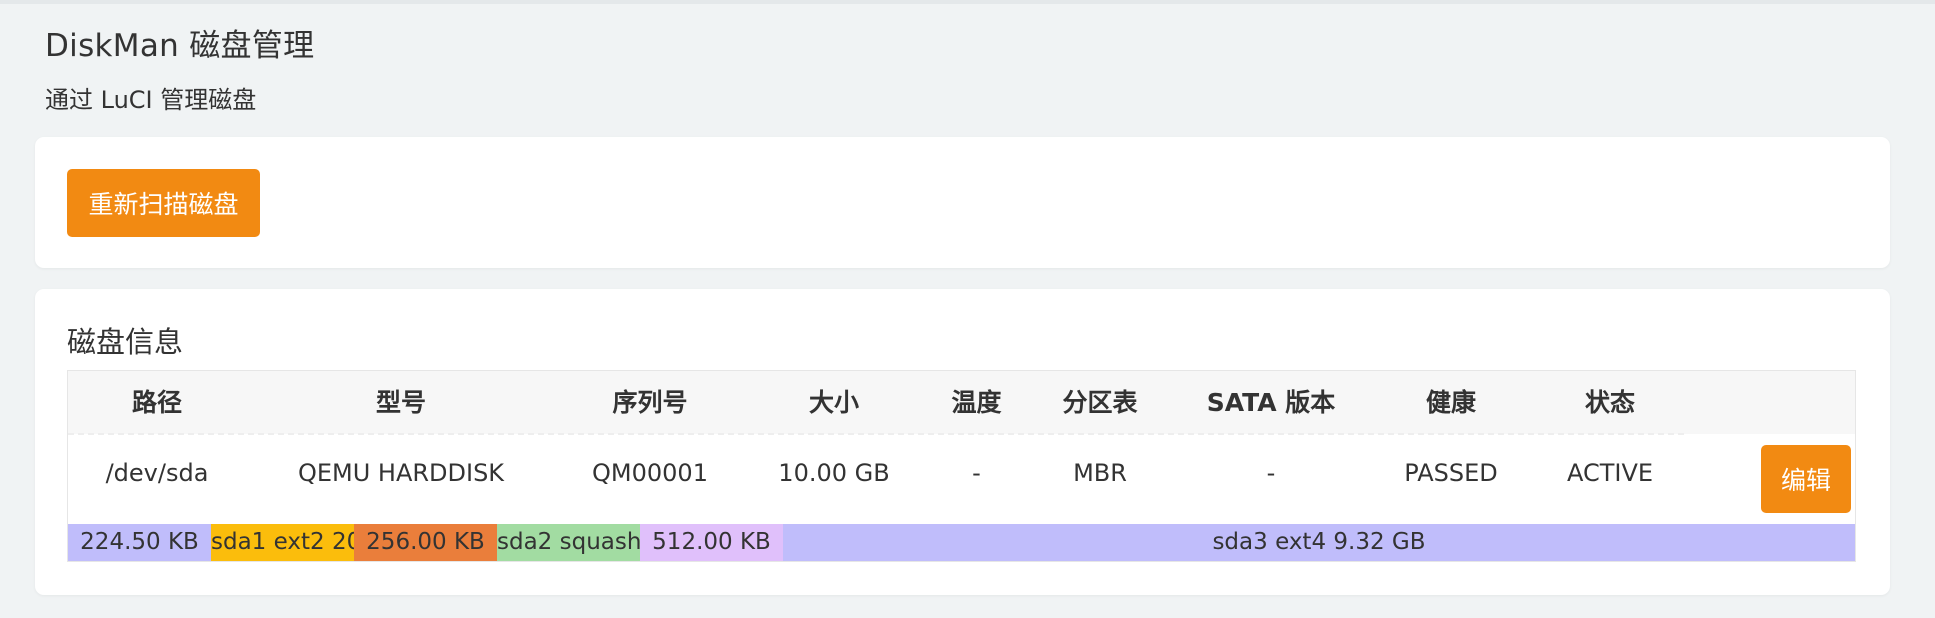  Describe the element at coordinates (157, 473) in the screenshot. I see `cell-path: /dev/sda` at that location.